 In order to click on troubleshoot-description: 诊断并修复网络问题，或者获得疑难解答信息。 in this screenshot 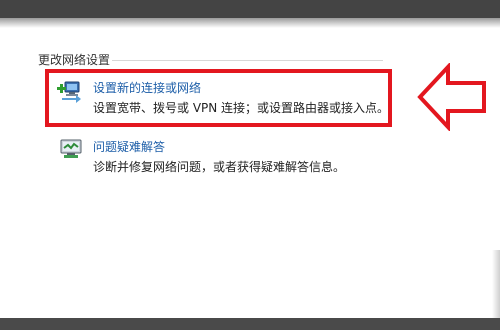, I will do `click(219, 167)`.